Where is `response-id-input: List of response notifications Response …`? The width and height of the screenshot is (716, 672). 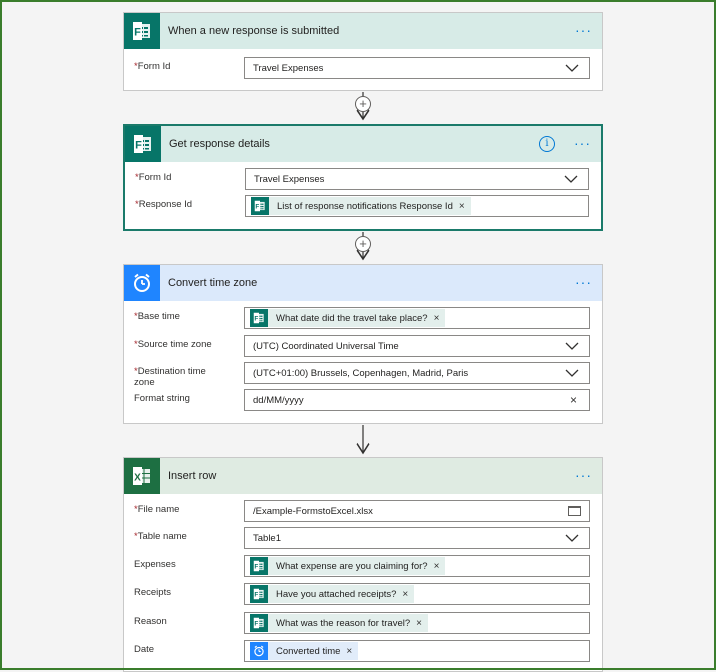
response-id-input: List of response notifications Response … is located at coordinates (417, 206).